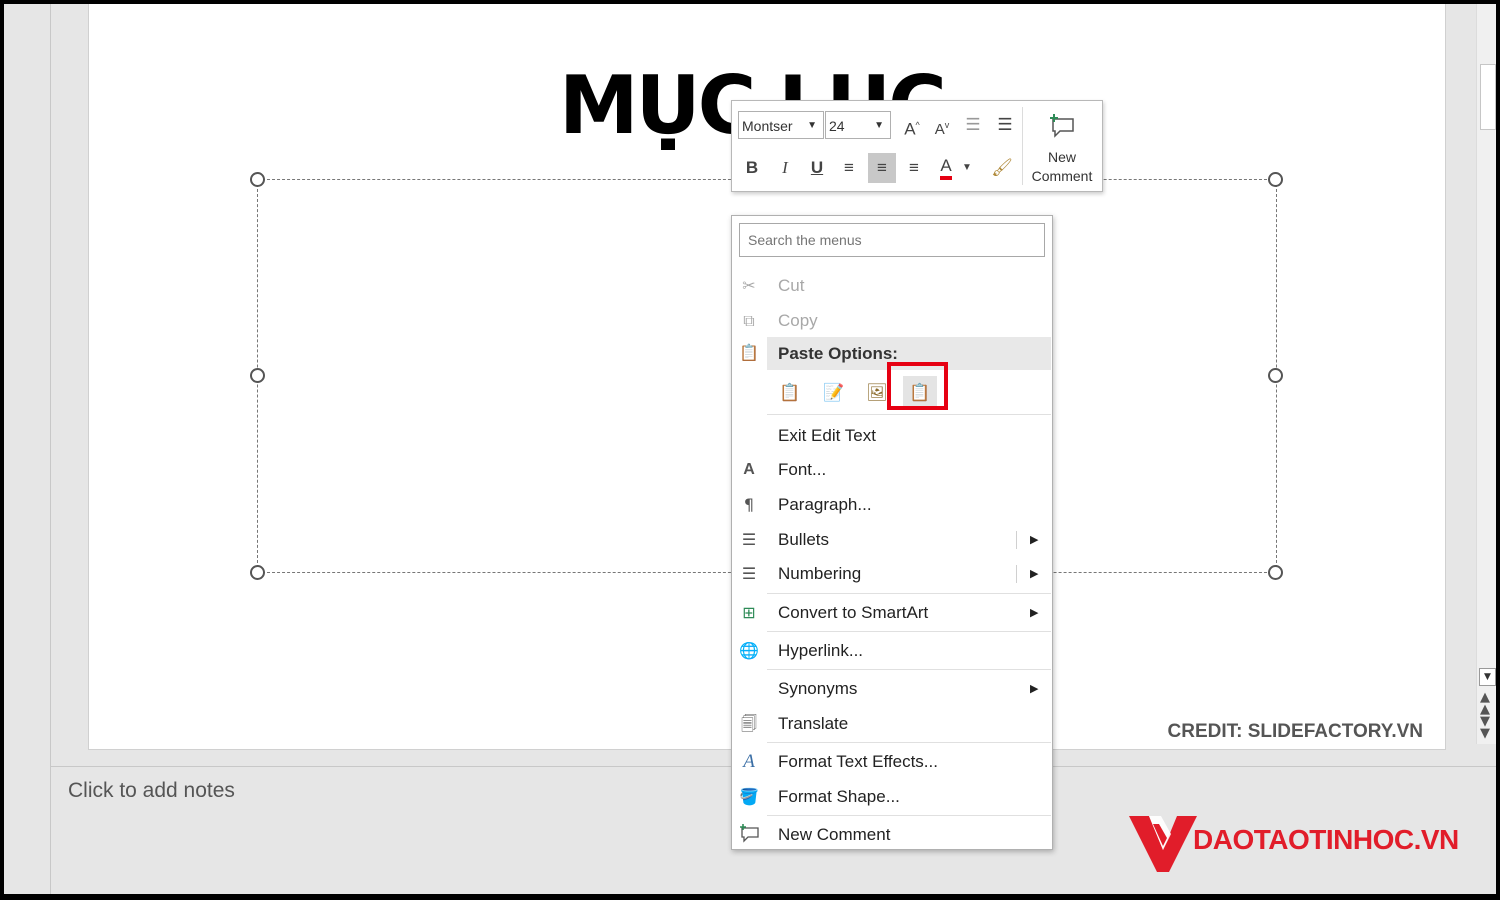 This screenshot has height=900, width=1500. I want to click on text-effects-icon: A, so click(749, 761).